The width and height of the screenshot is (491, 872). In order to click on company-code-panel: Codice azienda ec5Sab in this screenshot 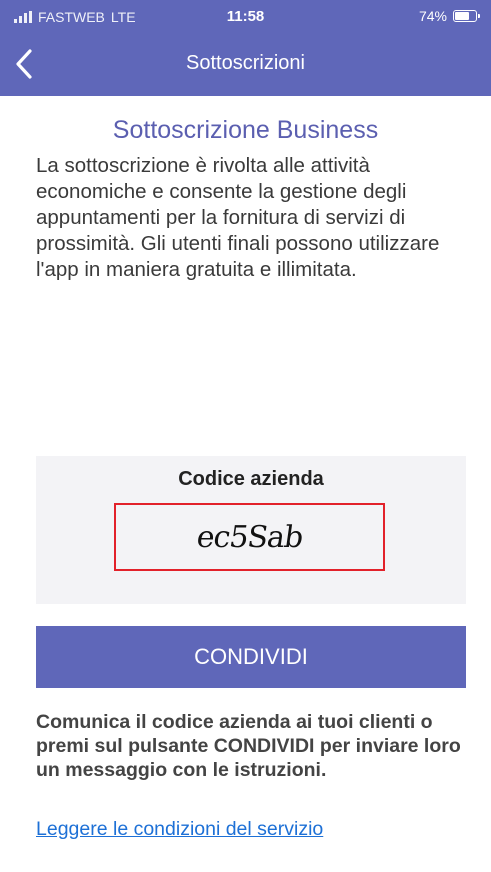, I will do `click(251, 530)`.